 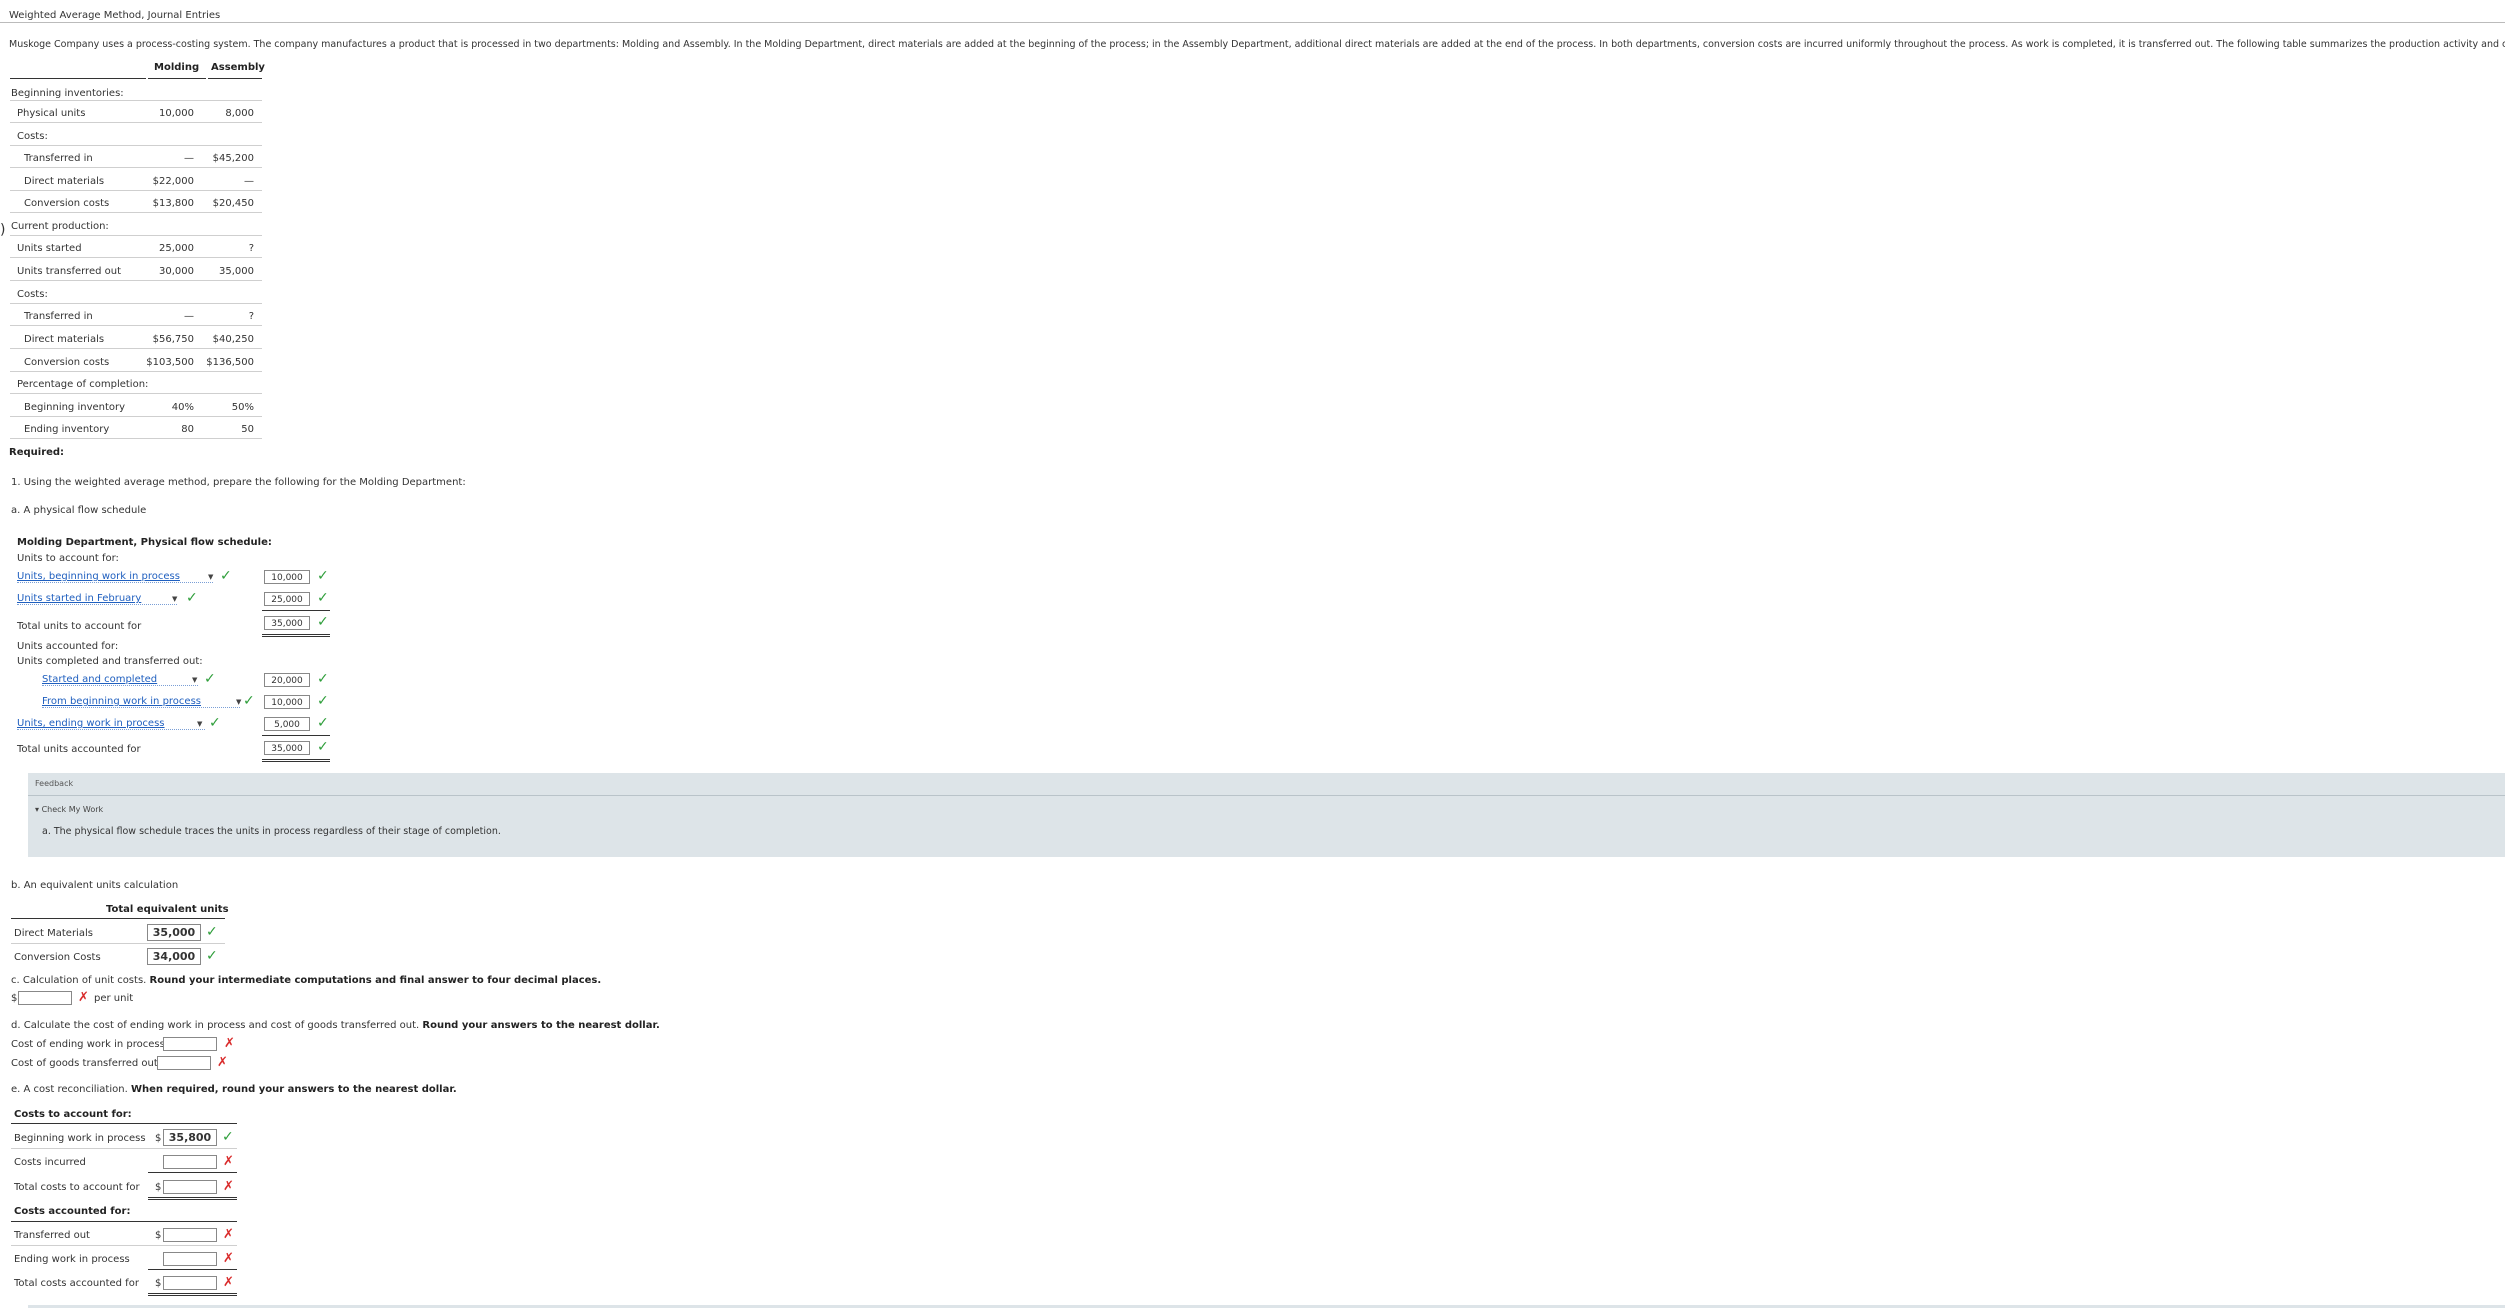 I want to click on table-cell-assembly: $40,250, so click(x=233, y=339).